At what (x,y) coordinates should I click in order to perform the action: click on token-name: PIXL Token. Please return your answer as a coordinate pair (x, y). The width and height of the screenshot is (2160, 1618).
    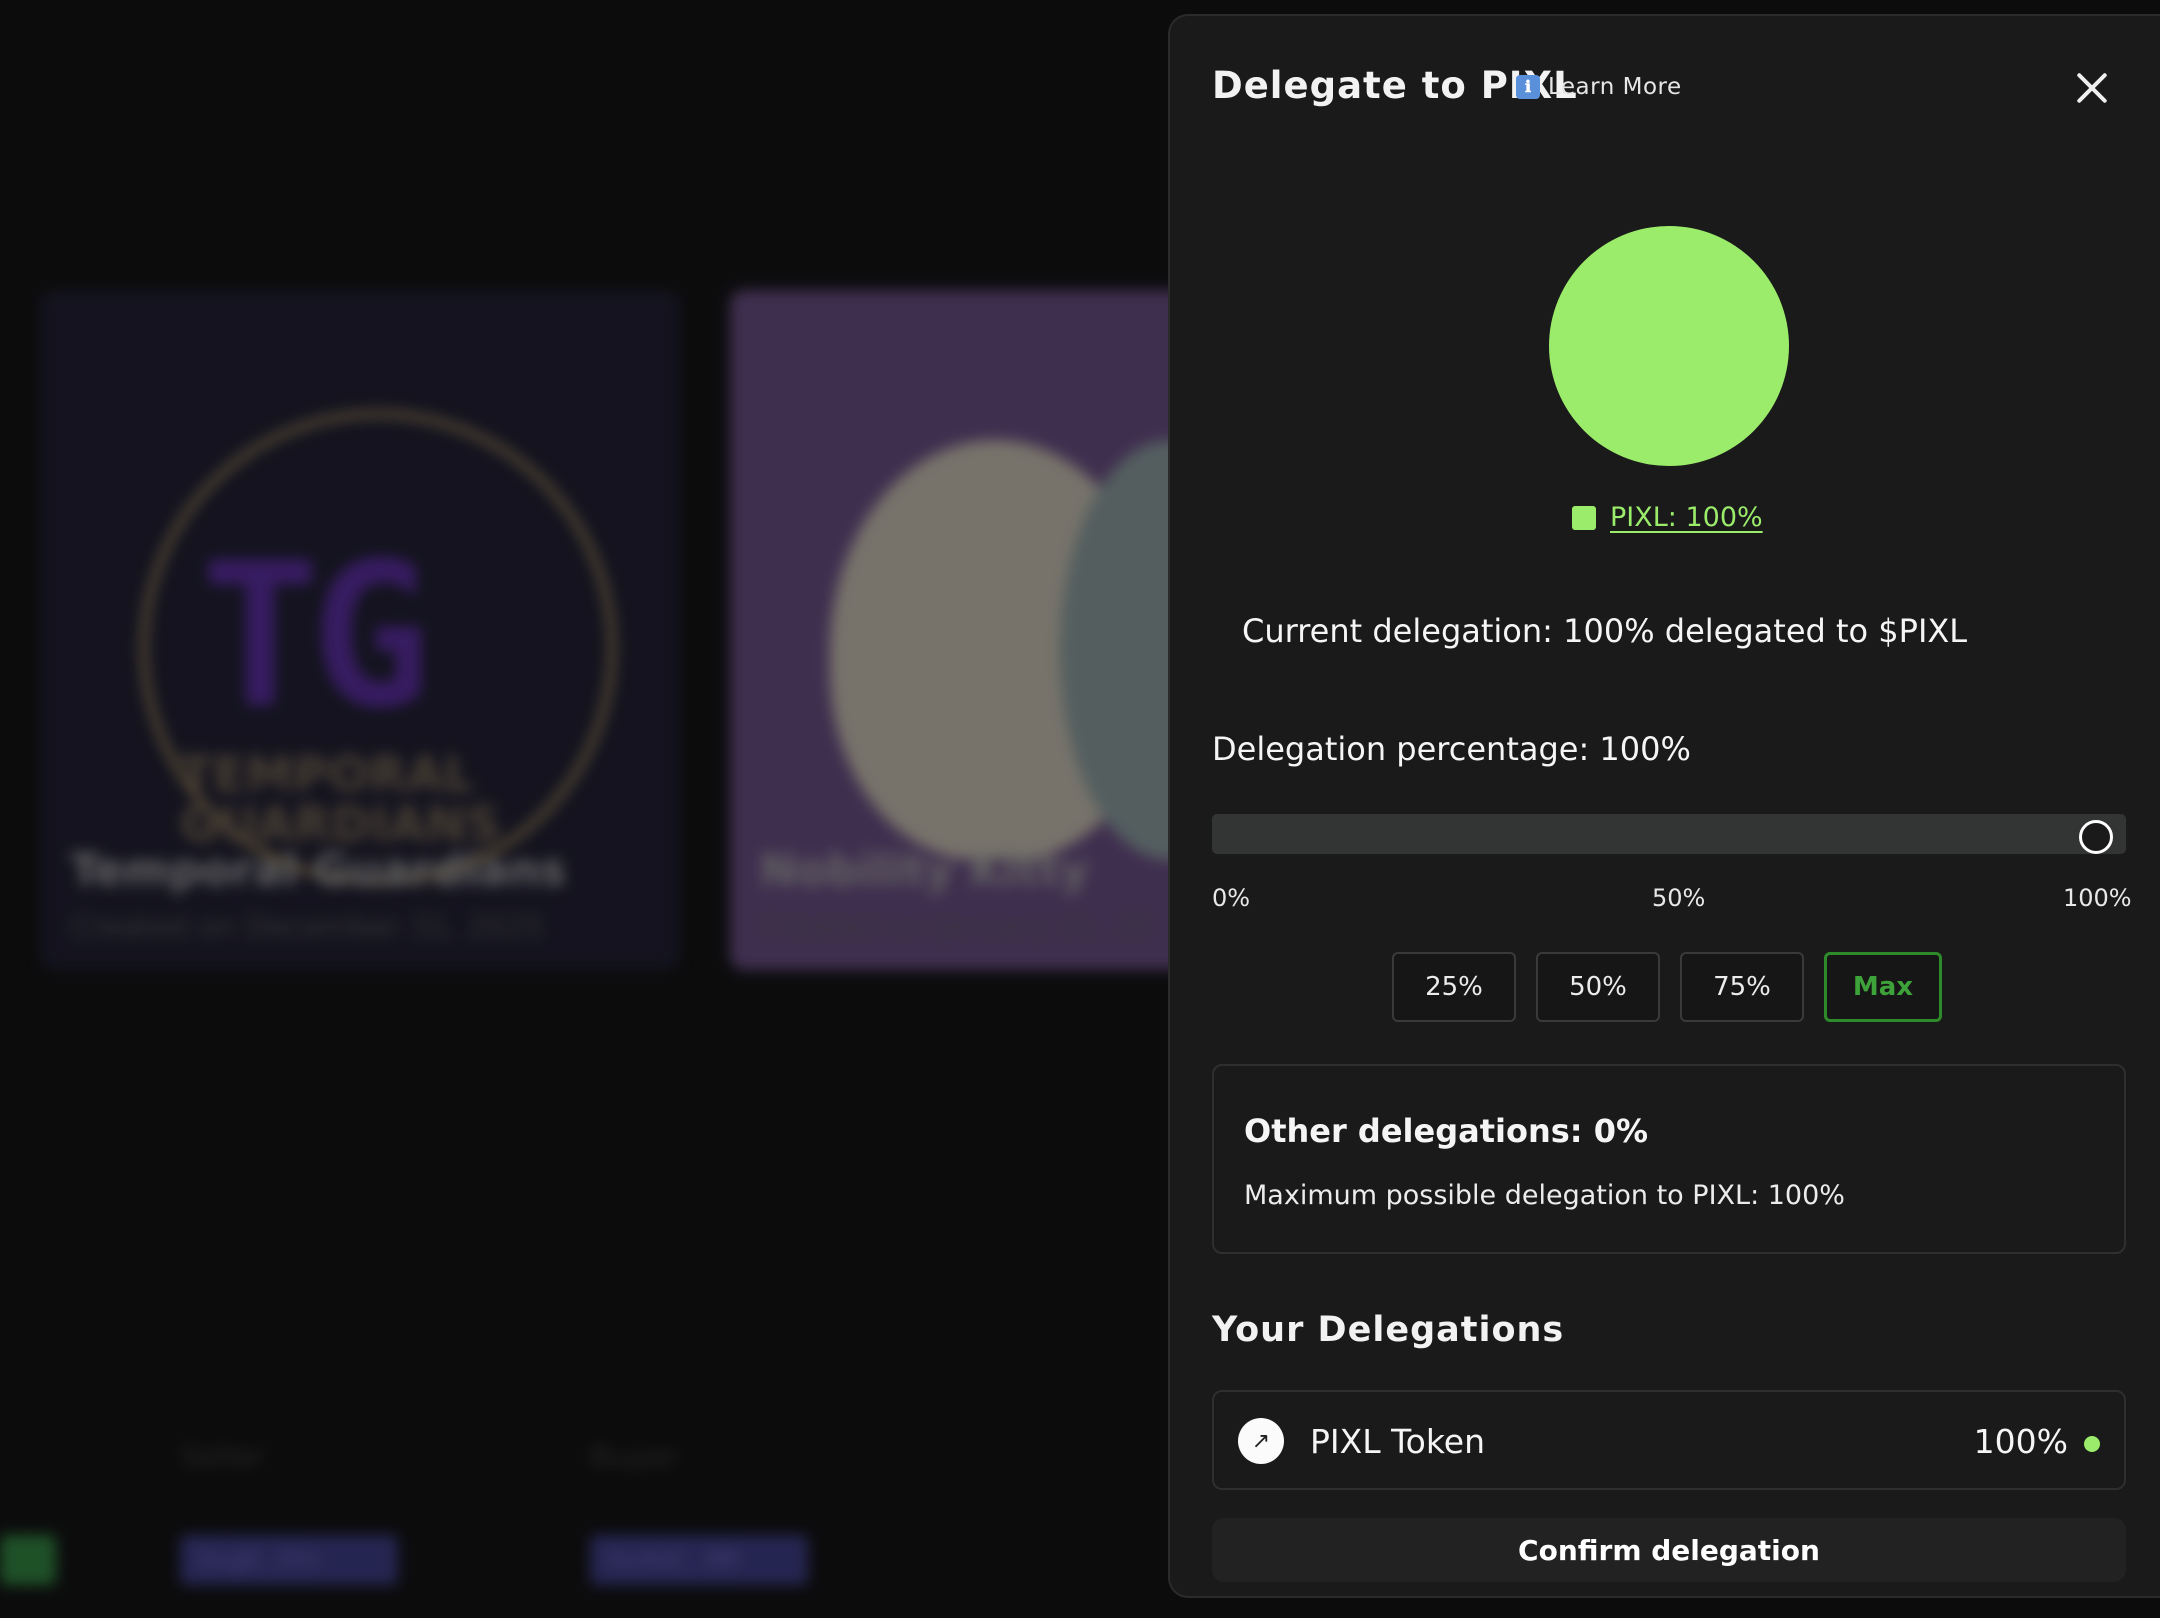
    Looking at the image, I should click on (1398, 1441).